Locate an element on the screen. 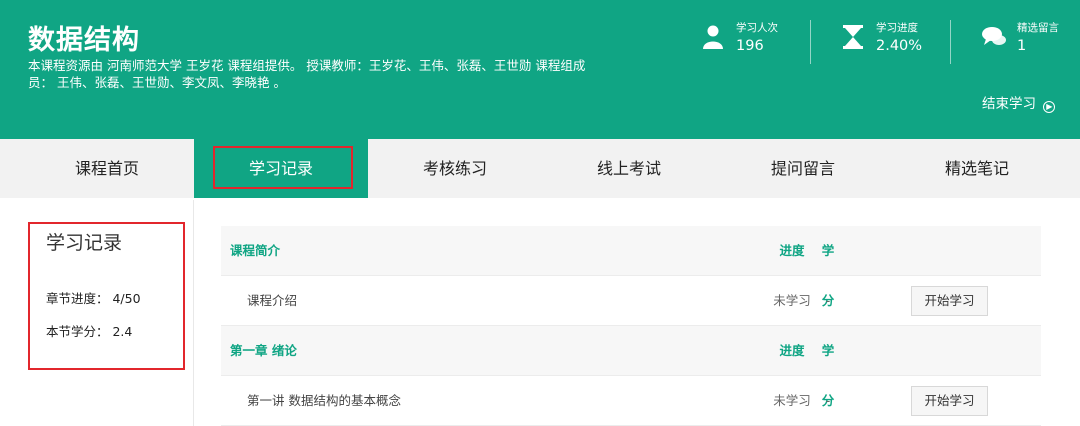  tab-study-record: 学习记录 is located at coordinates (281, 168).